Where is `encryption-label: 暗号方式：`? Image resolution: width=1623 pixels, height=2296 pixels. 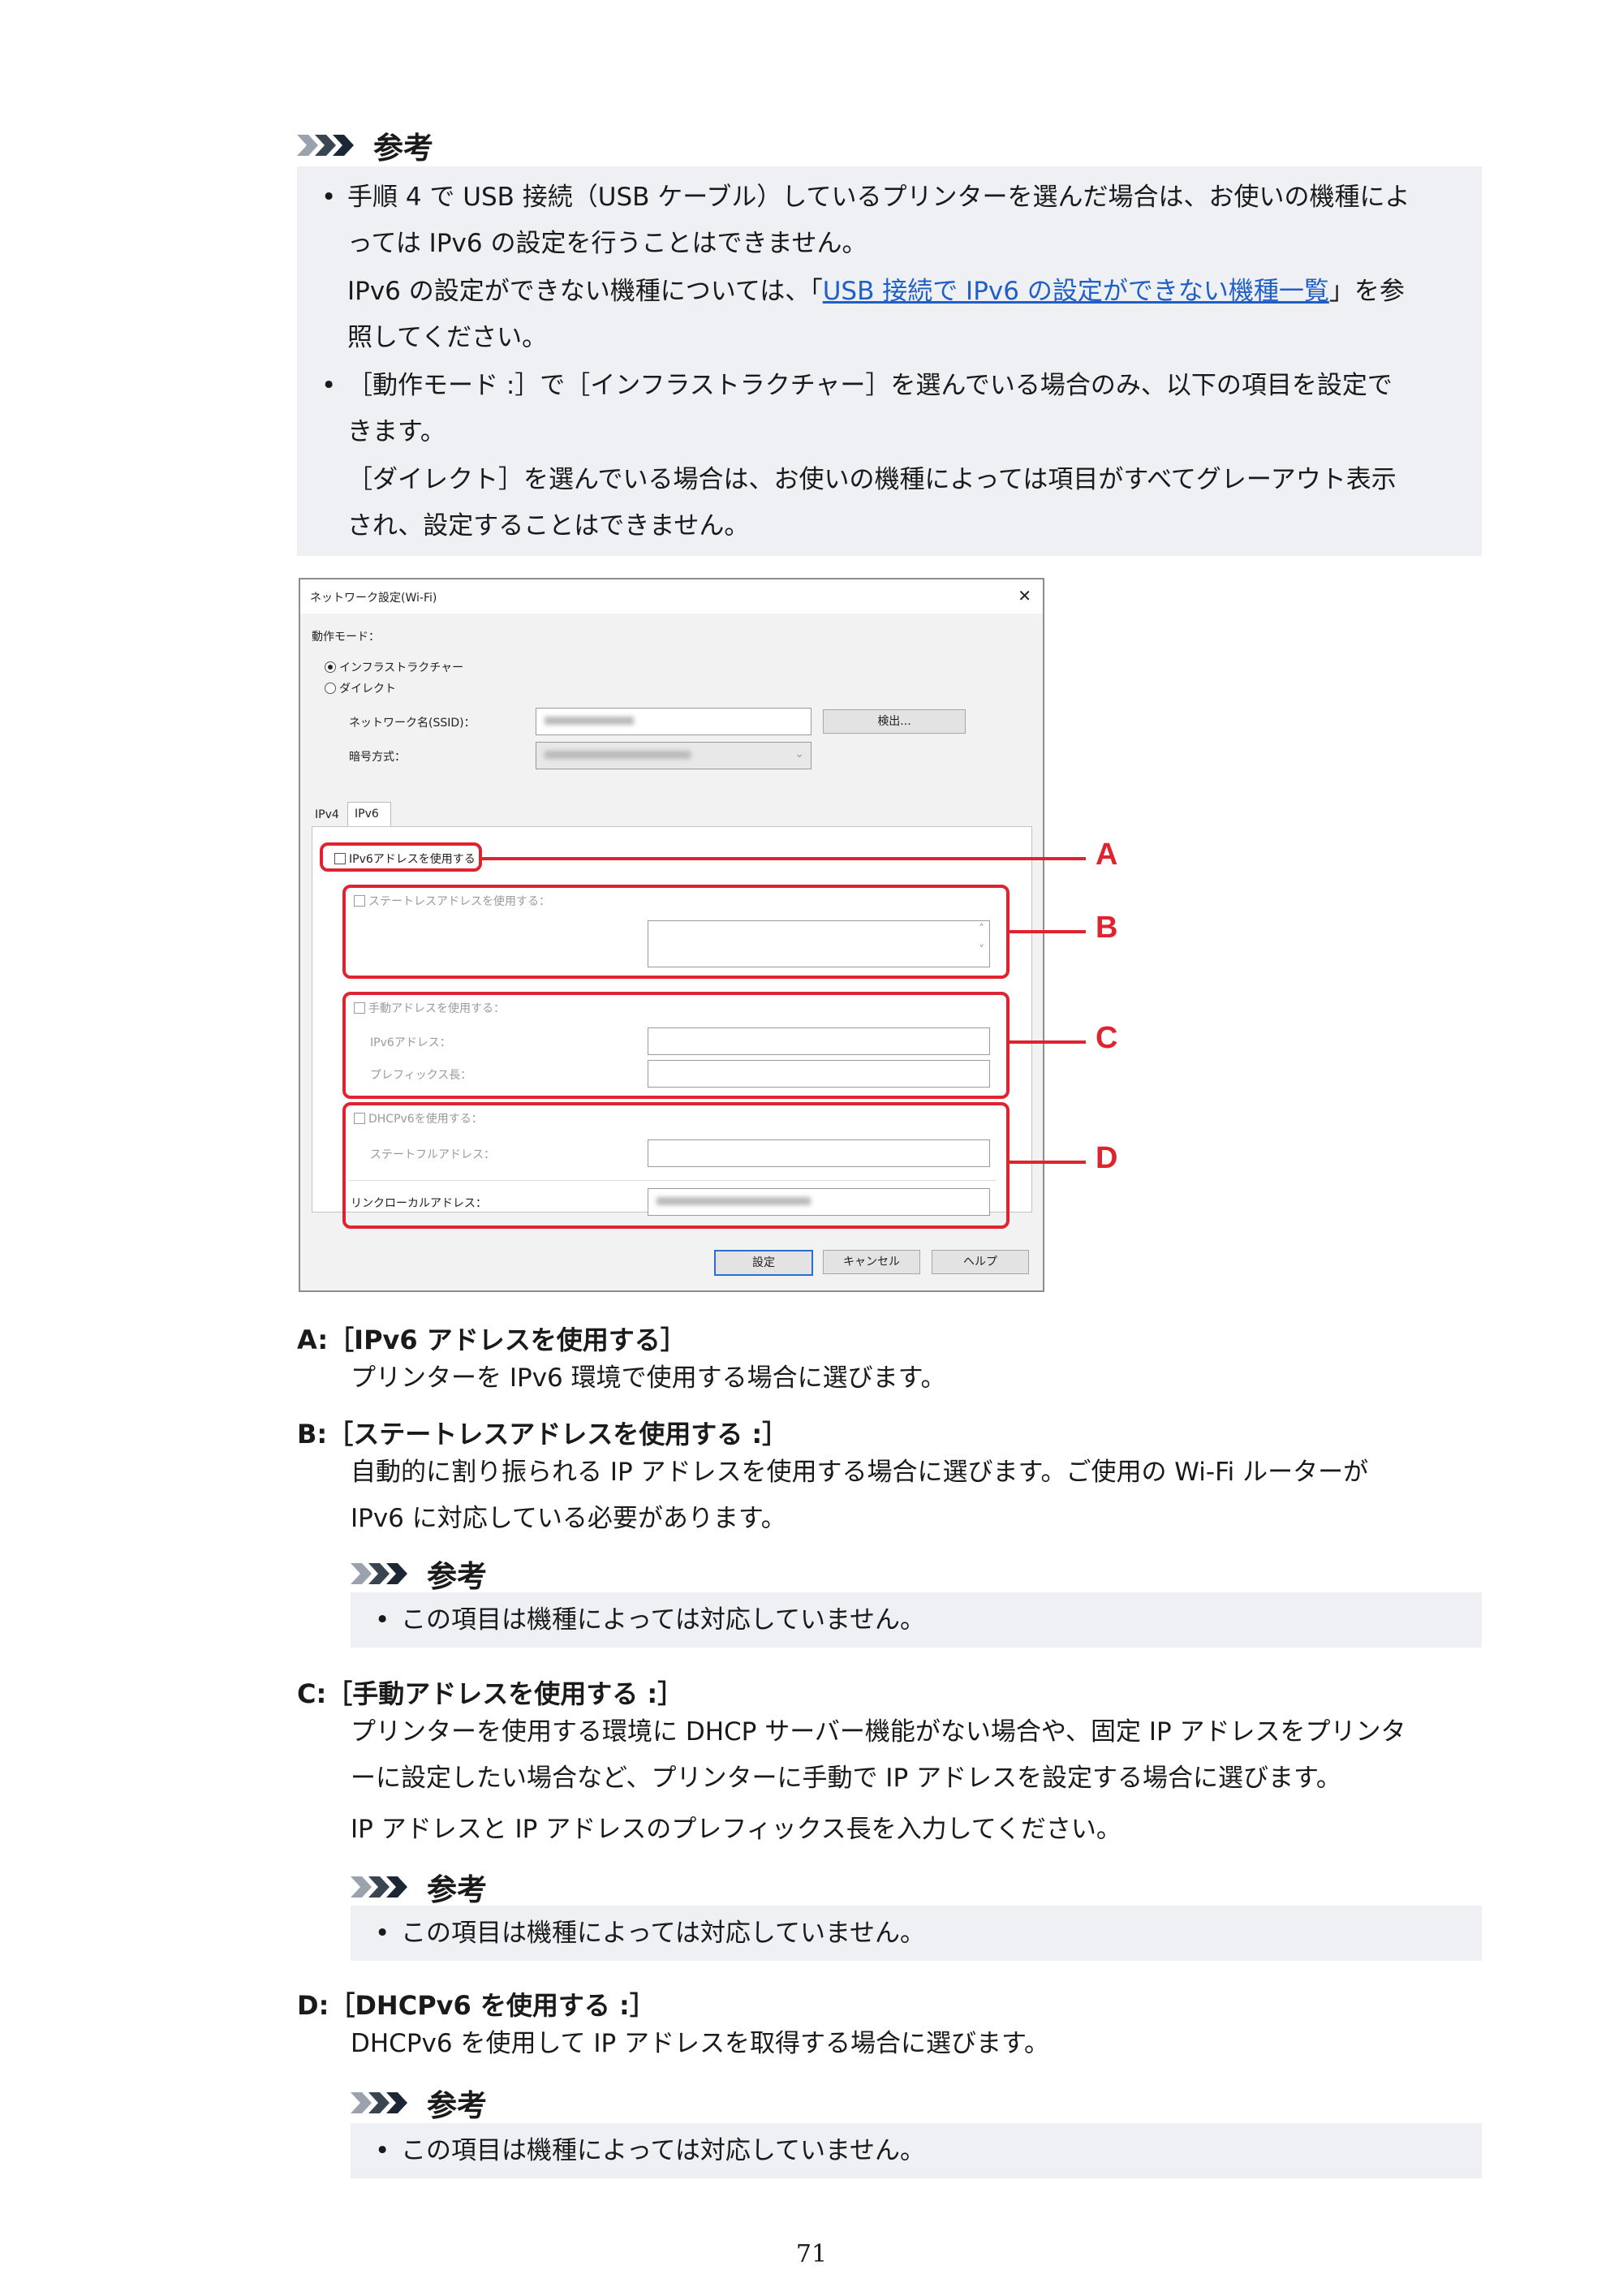 encryption-label: 暗号方式： is located at coordinates (377, 758).